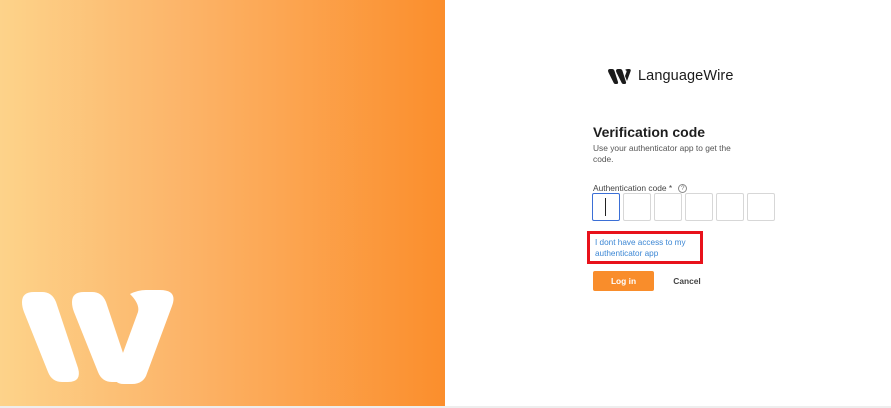 The image size is (891, 408). I want to click on languagewire-logo-icon, so click(619, 76).